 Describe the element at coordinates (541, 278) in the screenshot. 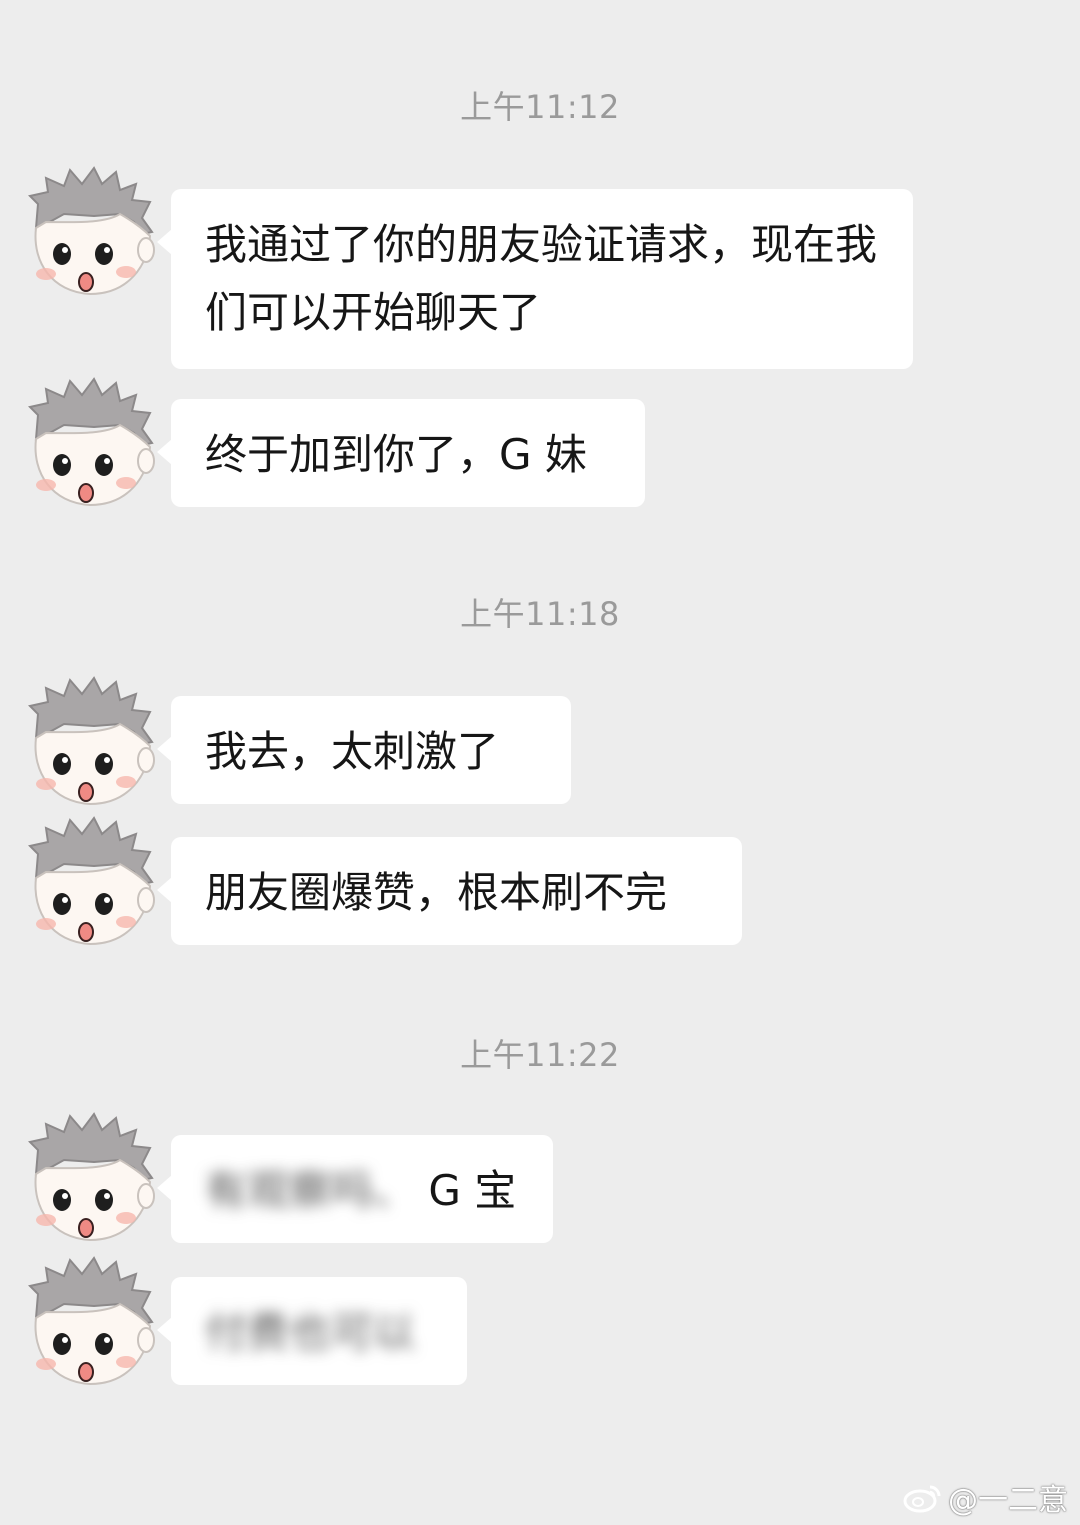

I see `message-text: 我通过了你的朋友验证请求，现在我们可以开始聊天了` at that location.